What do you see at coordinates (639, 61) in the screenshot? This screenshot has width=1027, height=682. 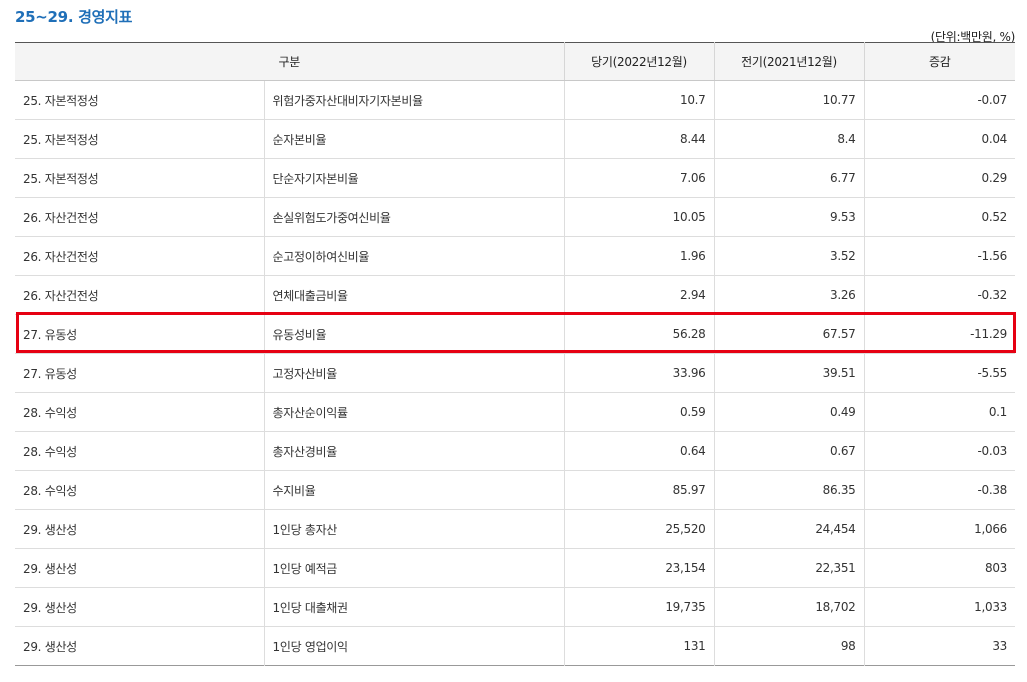 I see `header-current: 당기(2022년12월)` at bounding box center [639, 61].